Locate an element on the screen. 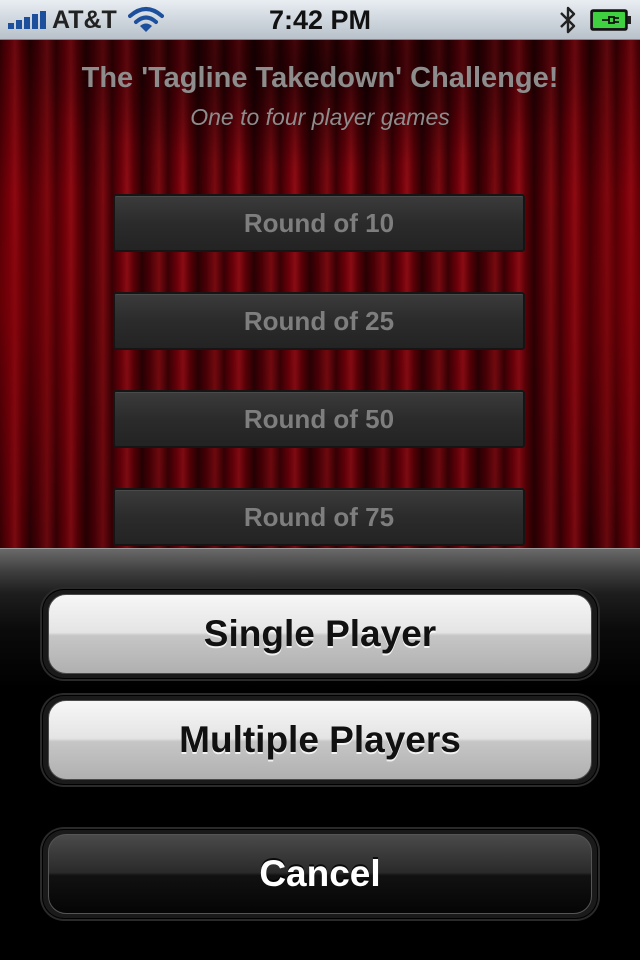 The height and width of the screenshot is (960, 640). single-player-button-frame: Single Player is located at coordinates (320, 634).